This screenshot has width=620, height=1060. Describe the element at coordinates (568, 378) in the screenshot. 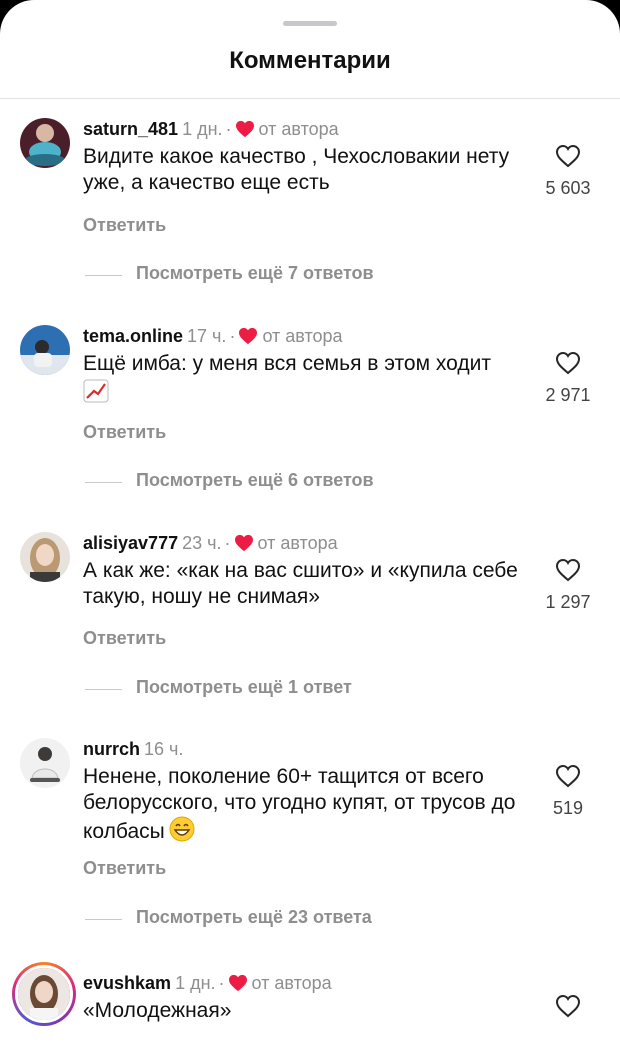

I see `like-control: 2 971` at that location.